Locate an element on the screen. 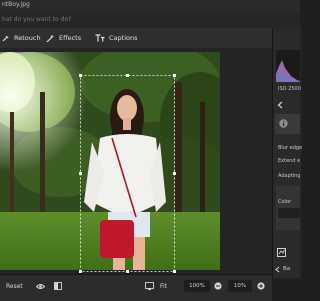 The image size is (320, 301). zoom-step: 10% is located at coordinates (240, 286).